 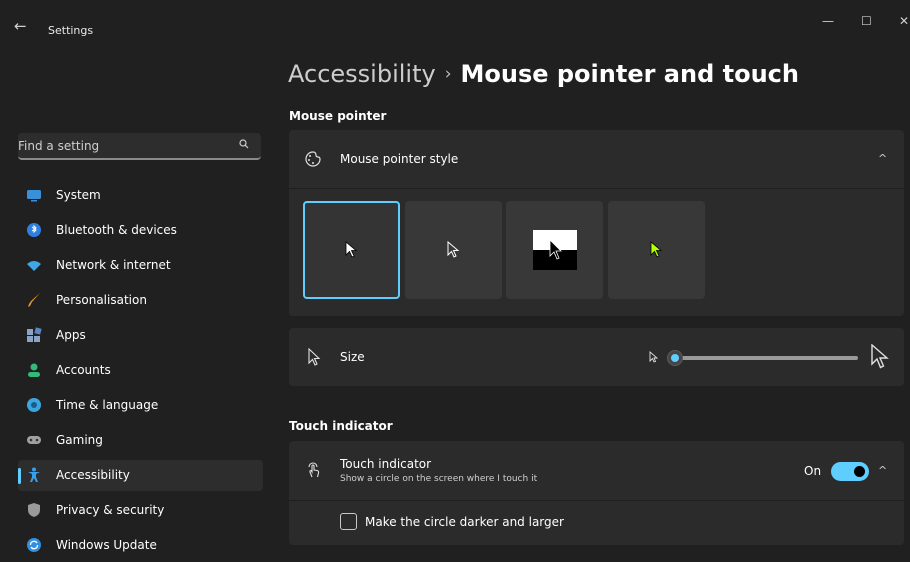 What do you see at coordinates (813, 471) in the screenshot?
I see `toggle-state-label: On` at bounding box center [813, 471].